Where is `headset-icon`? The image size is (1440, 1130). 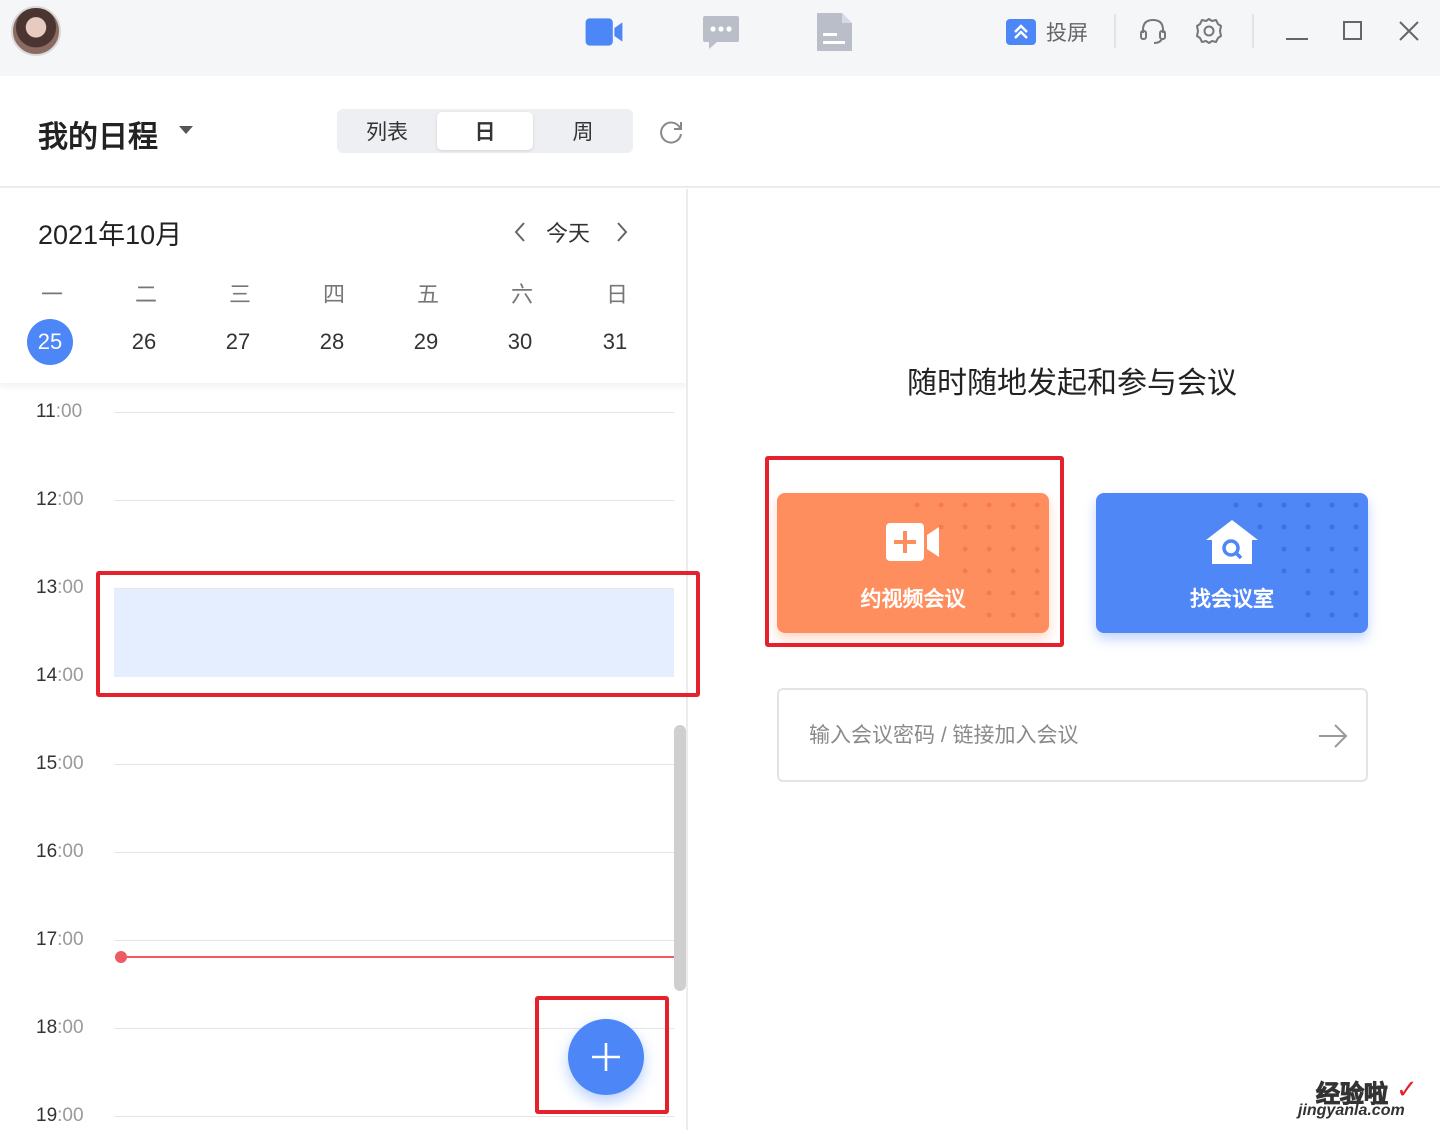
headset-icon is located at coordinates (1153, 31).